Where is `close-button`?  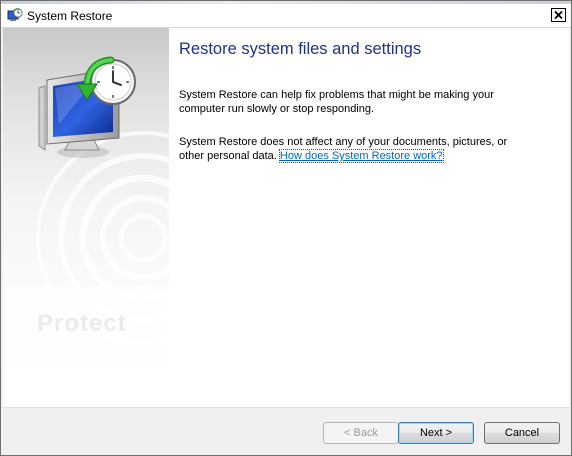 close-button is located at coordinates (558, 15).